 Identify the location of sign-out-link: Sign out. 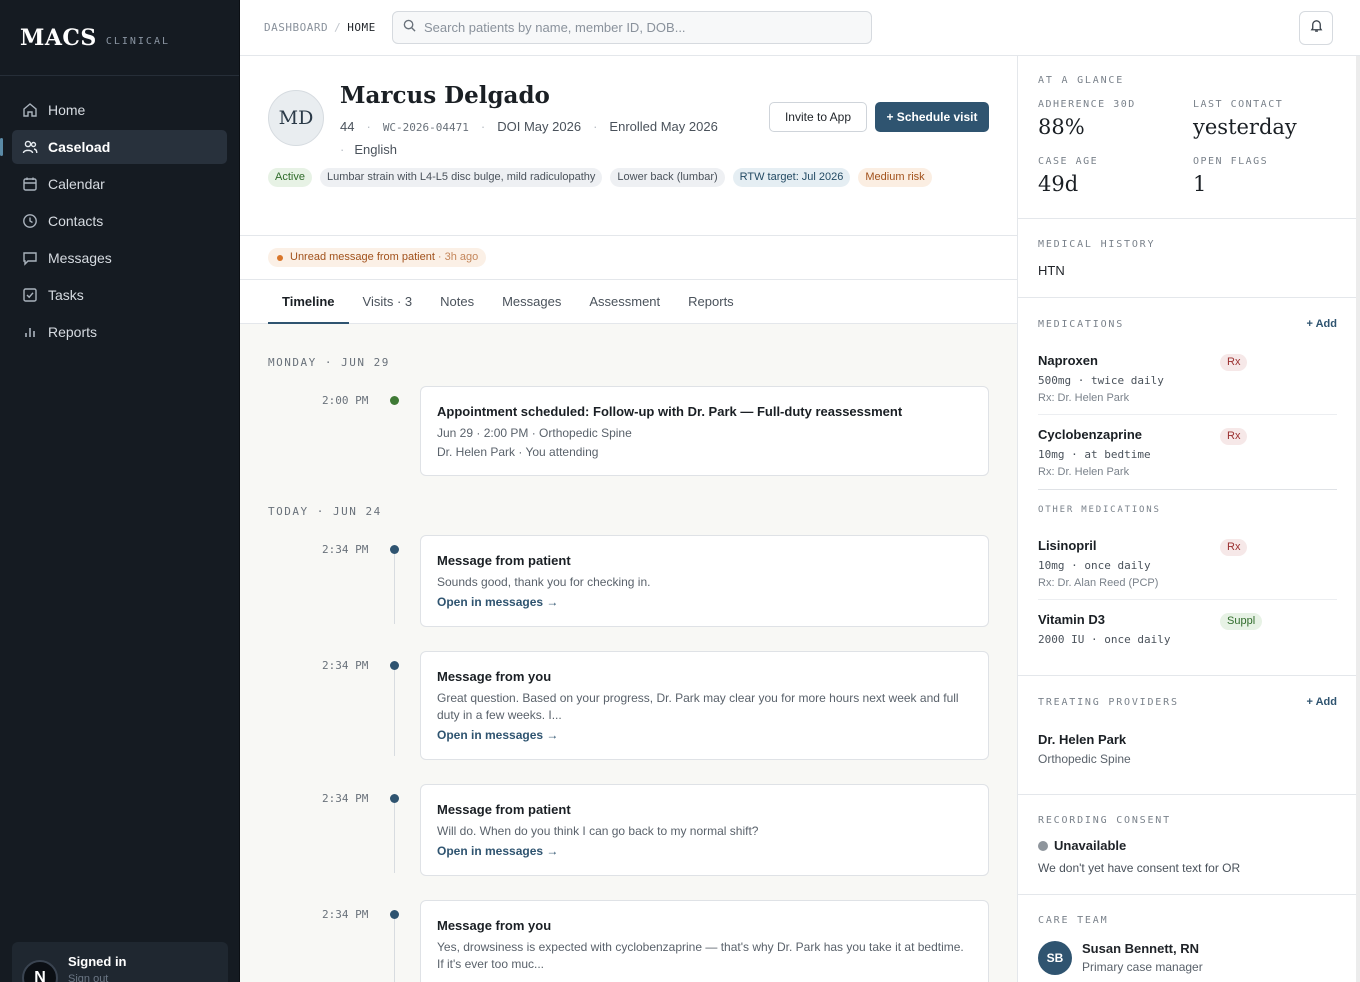
(142, 977).